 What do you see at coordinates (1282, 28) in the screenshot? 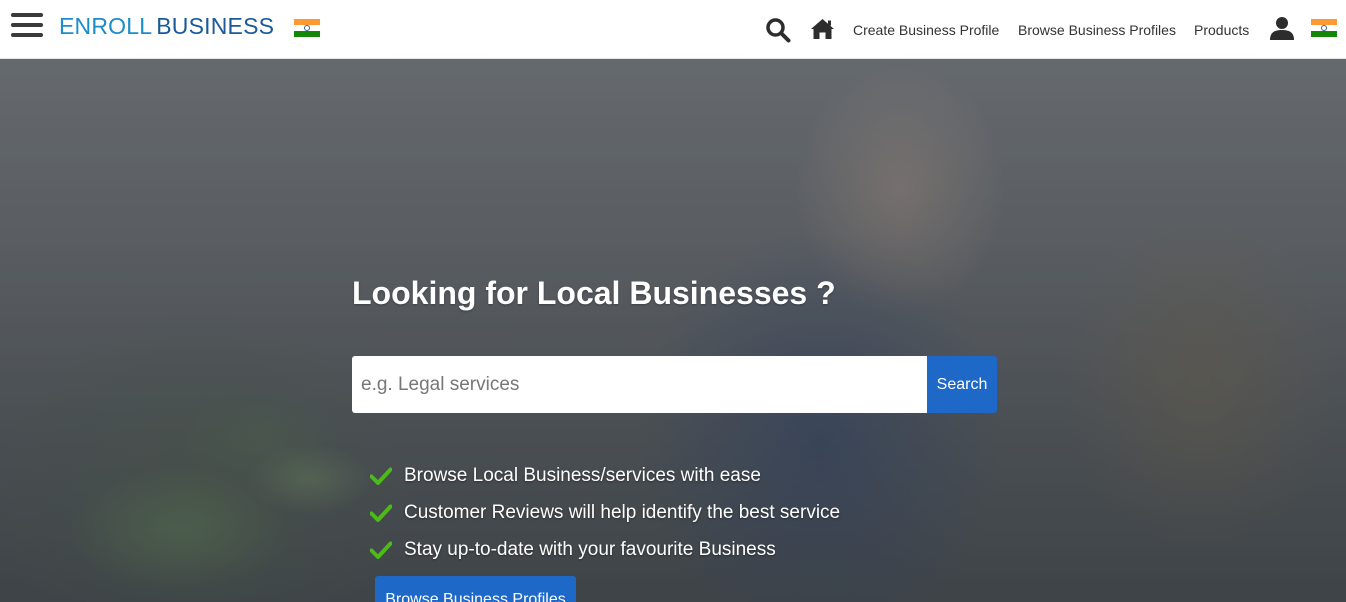
I see `user-icon` at bounding box center [1282, 28].